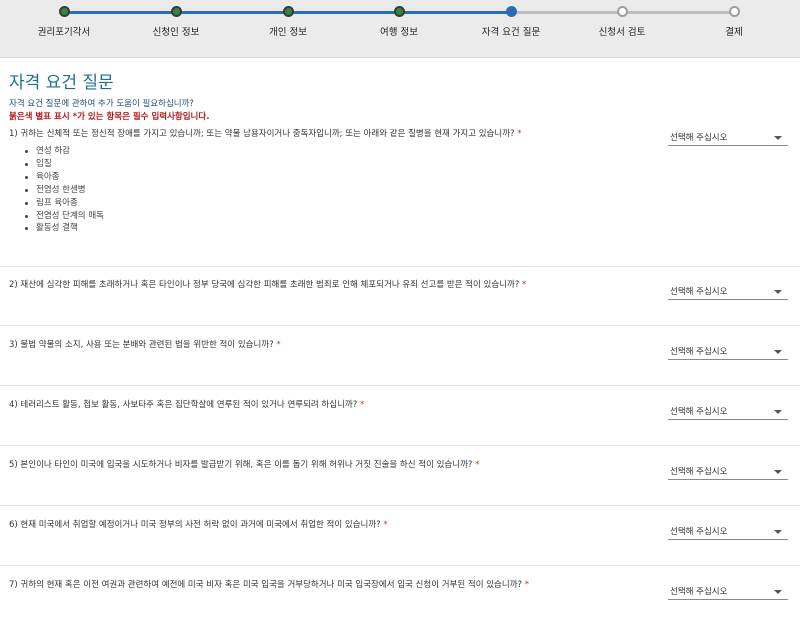  Describe the element at coordinates (176, 32) in the screenshot. I see `step-label: 신청인 정보` at that location.